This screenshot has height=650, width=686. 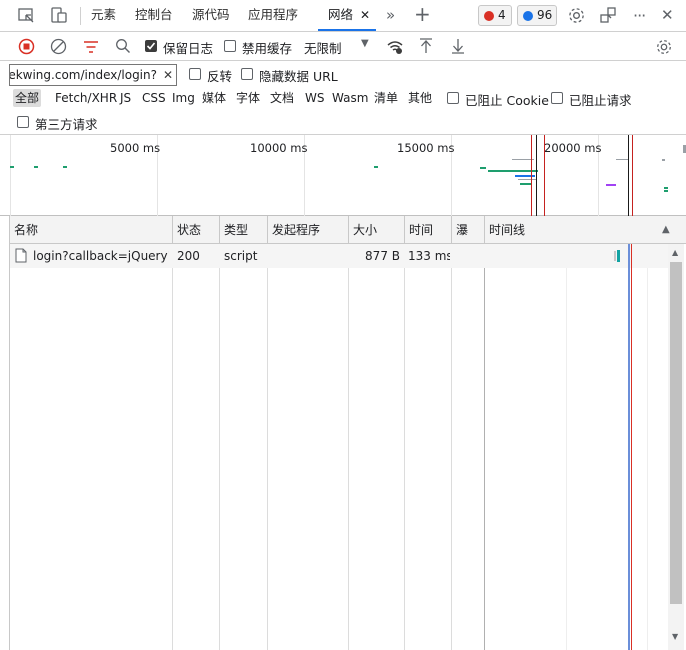 What do you see at coordinates (377, 230) in the screenshot?
I see `column-header-size: 大小` at bounding box center [377, 230].